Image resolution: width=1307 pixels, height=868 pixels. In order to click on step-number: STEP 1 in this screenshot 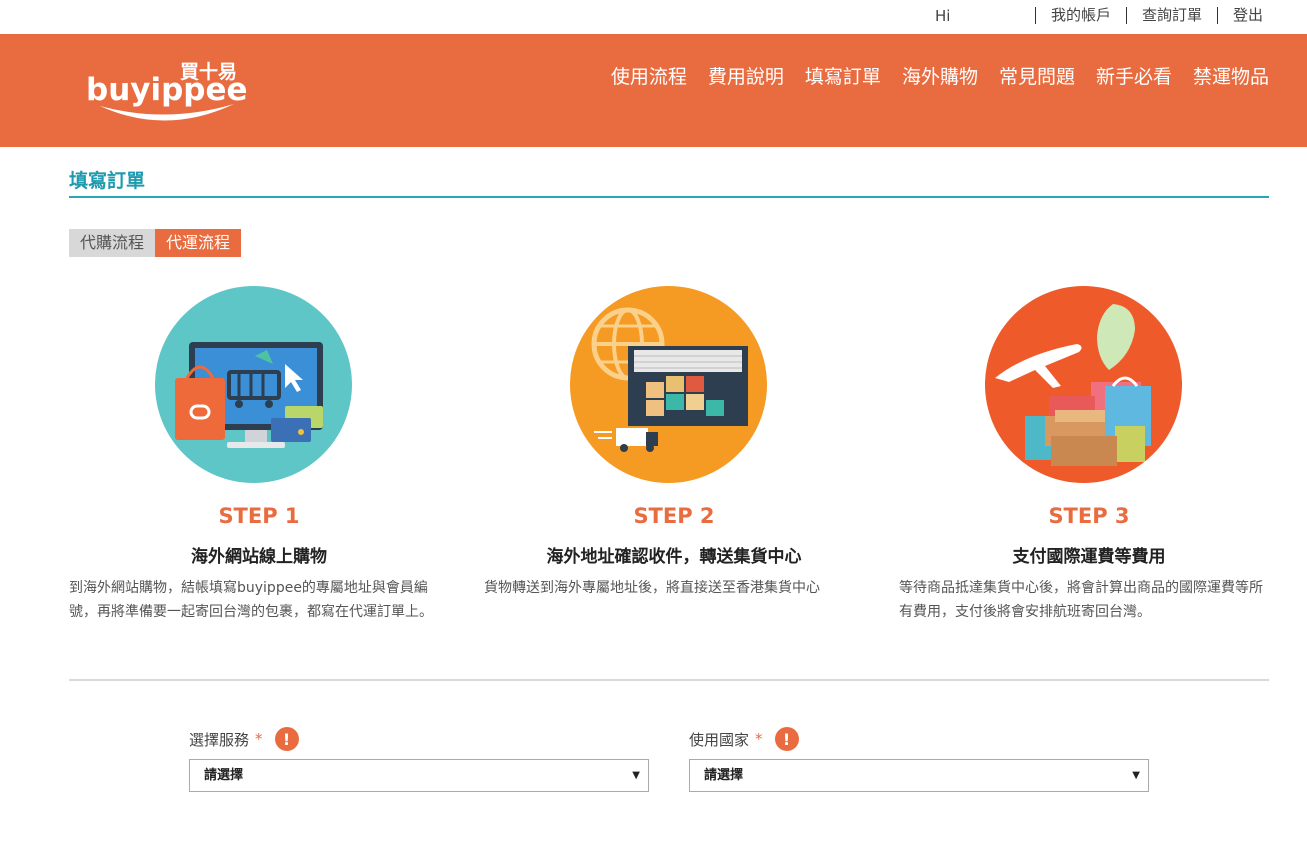, I will do `click(259, 516)`.